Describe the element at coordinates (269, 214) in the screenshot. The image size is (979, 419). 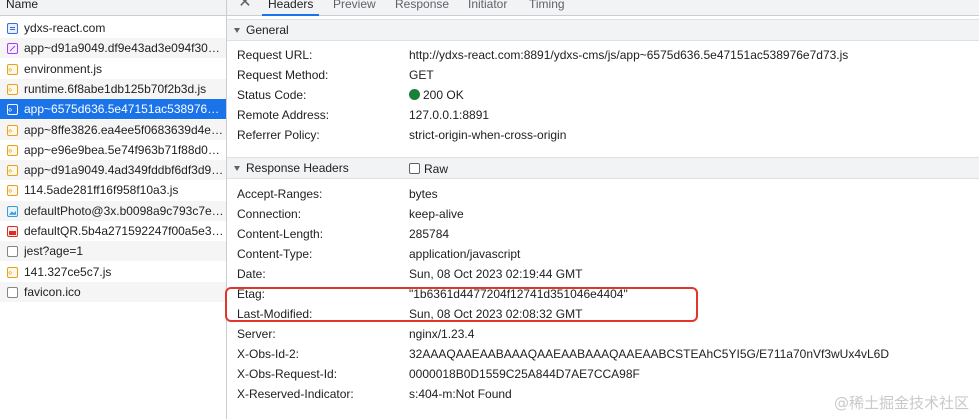
I see `header-key: Connection:` at that location.